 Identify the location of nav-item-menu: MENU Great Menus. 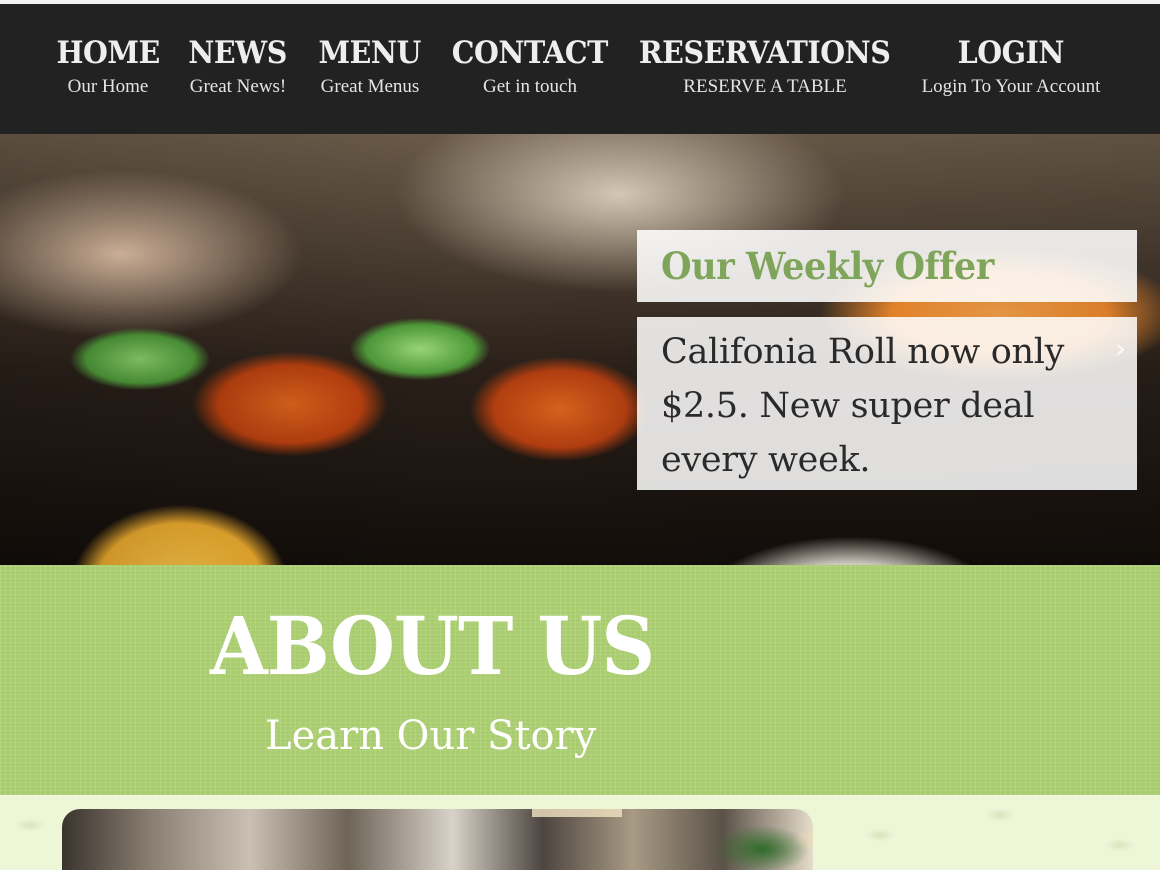
(370, 66).